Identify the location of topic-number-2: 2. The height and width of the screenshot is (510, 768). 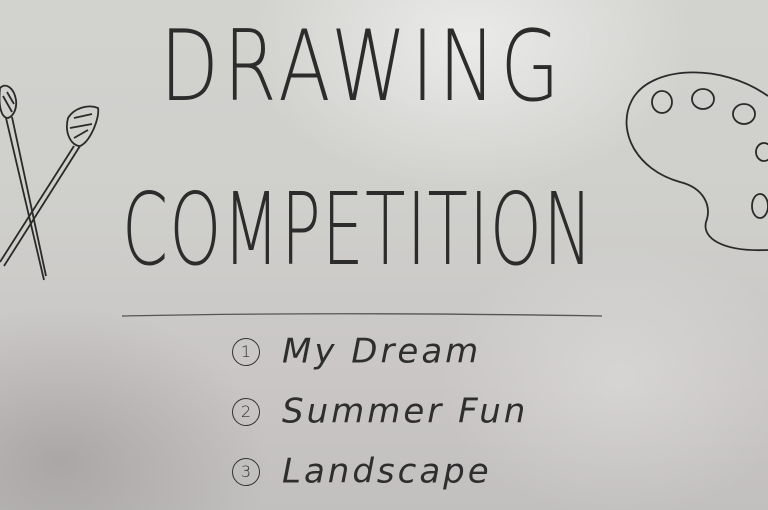
(246, 411).